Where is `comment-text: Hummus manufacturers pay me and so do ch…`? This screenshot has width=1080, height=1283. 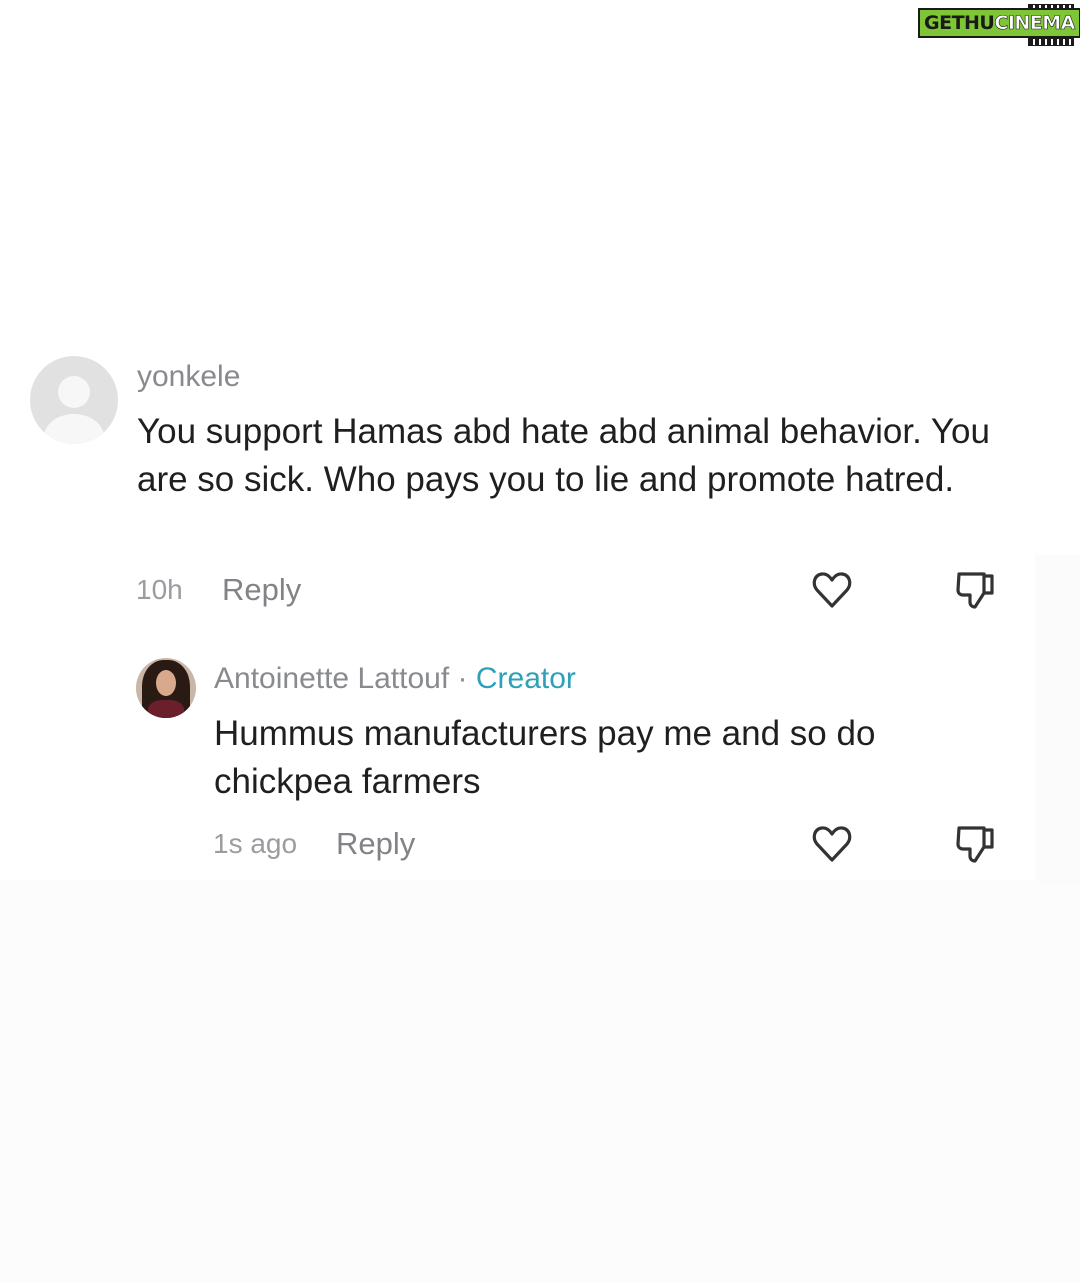
comment-text: Hummus manufacturers pay me and so do ch… is located at coordinates (545, 757).